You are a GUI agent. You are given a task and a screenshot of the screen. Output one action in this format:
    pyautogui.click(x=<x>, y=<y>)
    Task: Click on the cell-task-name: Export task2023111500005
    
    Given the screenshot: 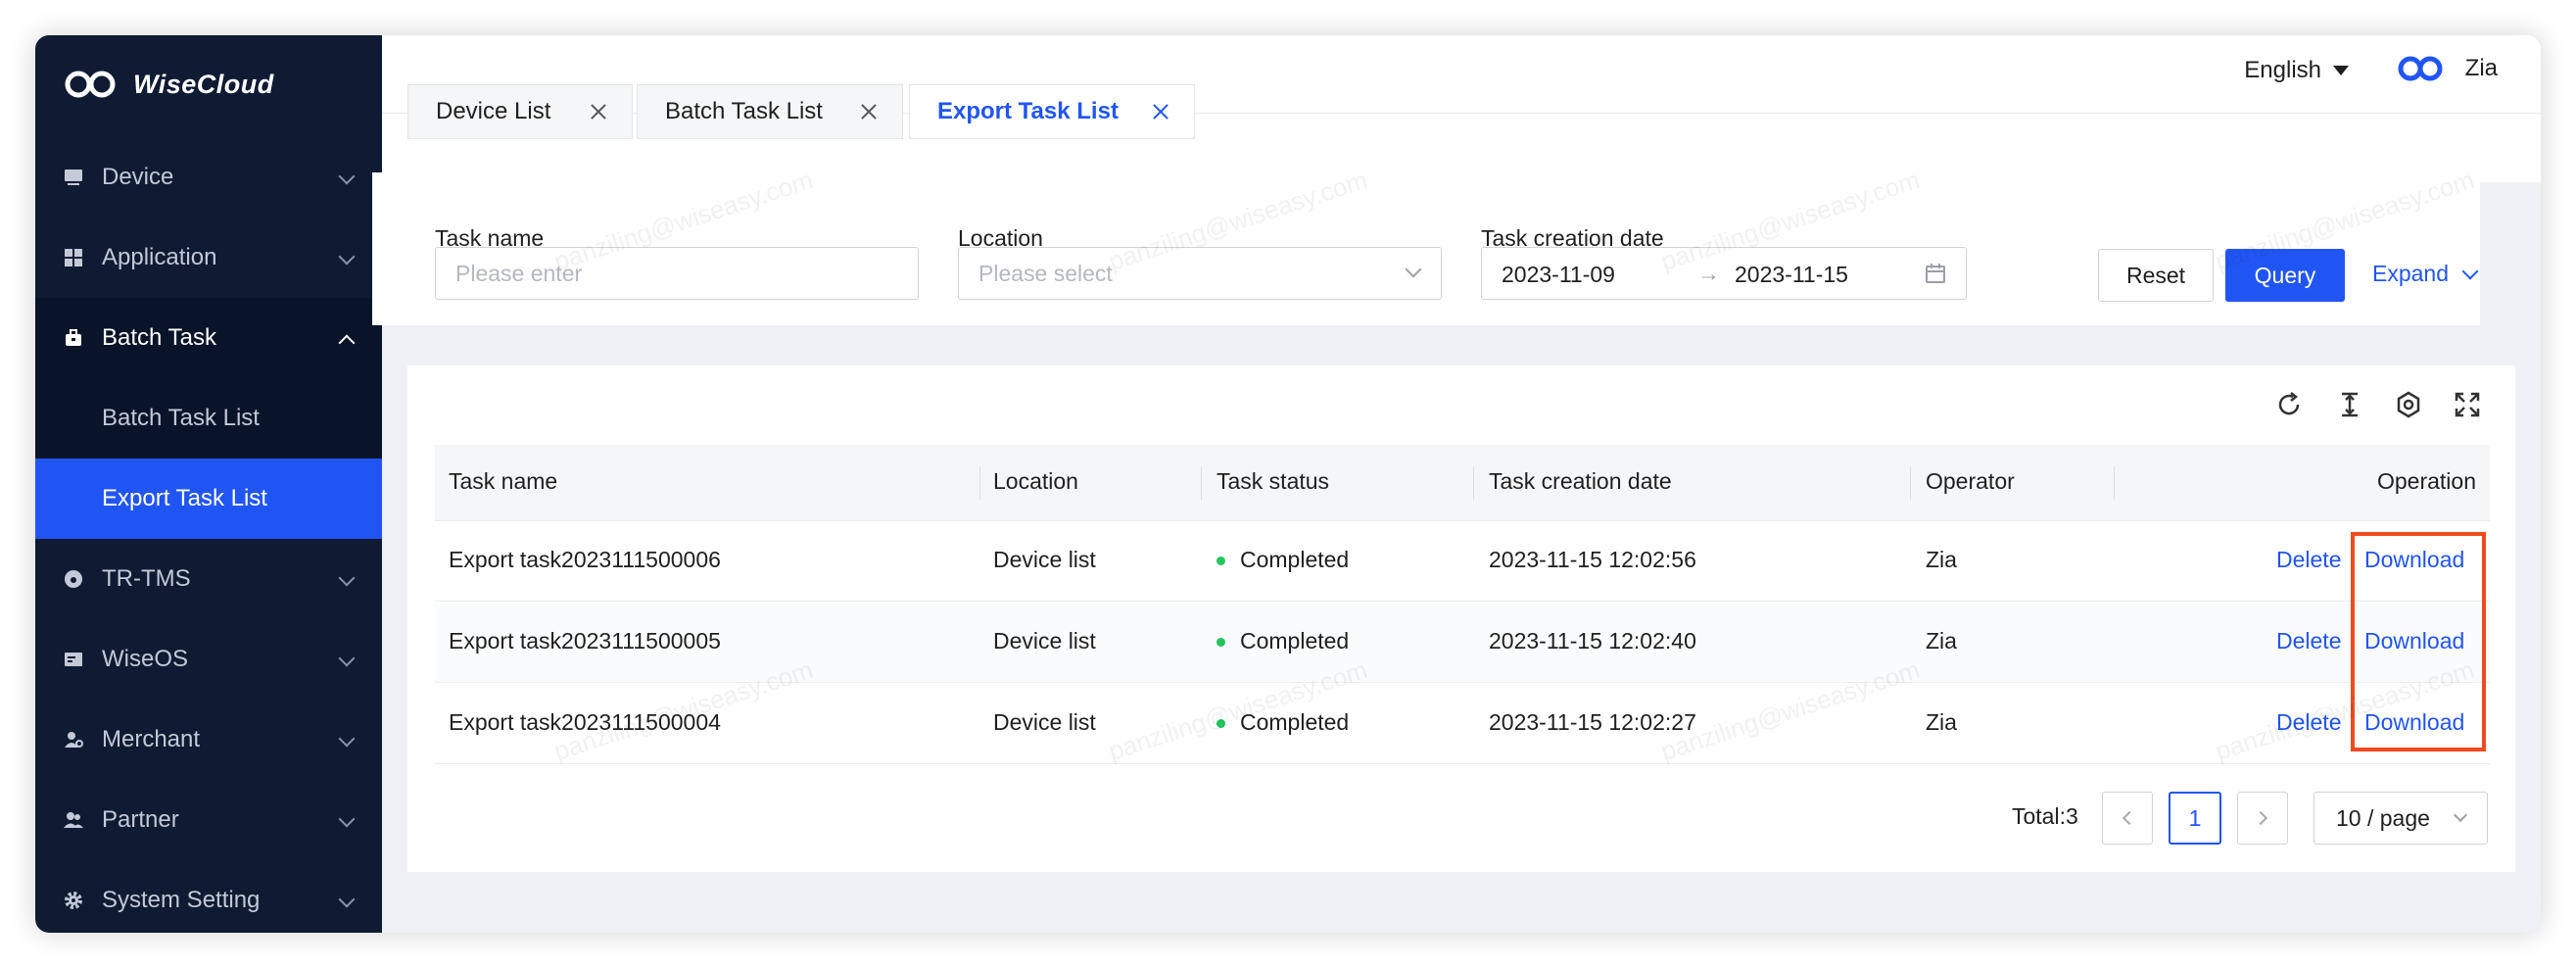 What is the action you would take?
    pyautogui.click(x=585, y=640)
    